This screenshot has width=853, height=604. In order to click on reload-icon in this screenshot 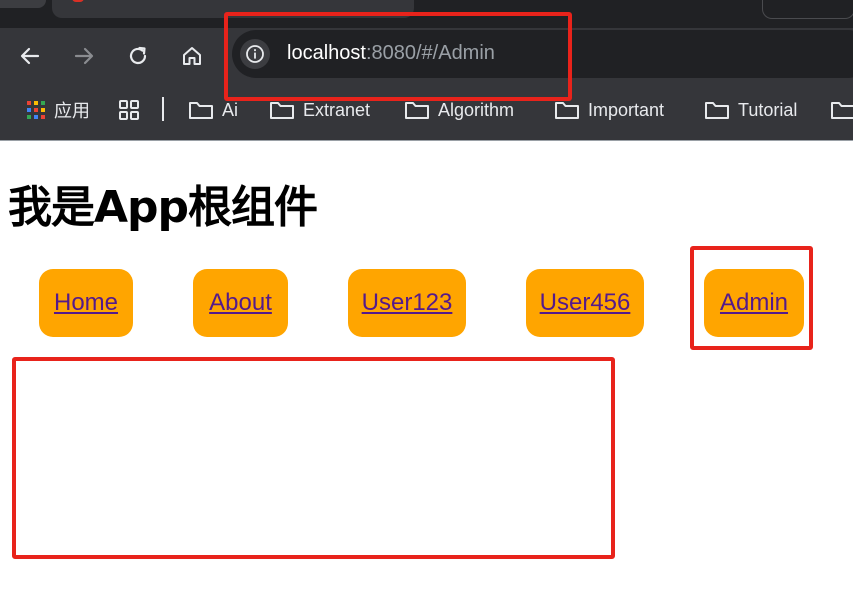, I will do `click(138, 55)`.